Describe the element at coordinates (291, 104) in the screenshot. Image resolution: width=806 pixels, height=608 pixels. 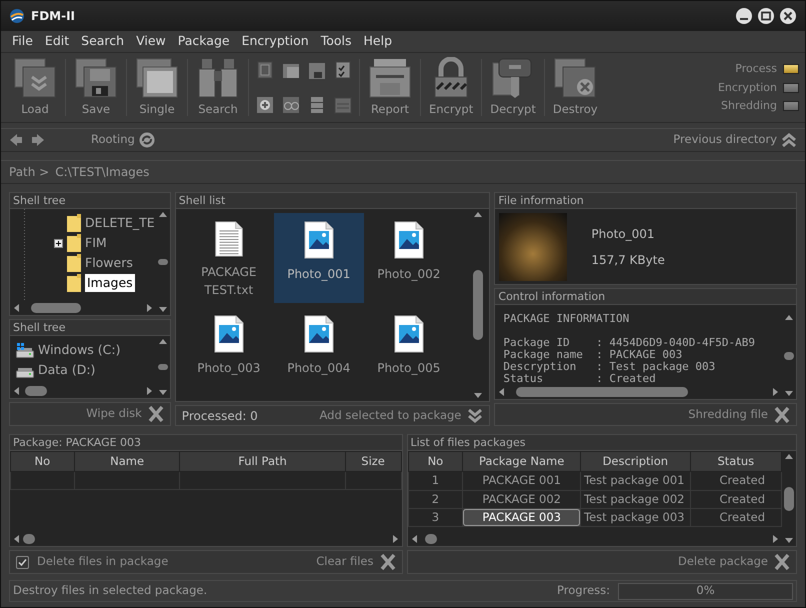
I see `glasses-icon` at that location.